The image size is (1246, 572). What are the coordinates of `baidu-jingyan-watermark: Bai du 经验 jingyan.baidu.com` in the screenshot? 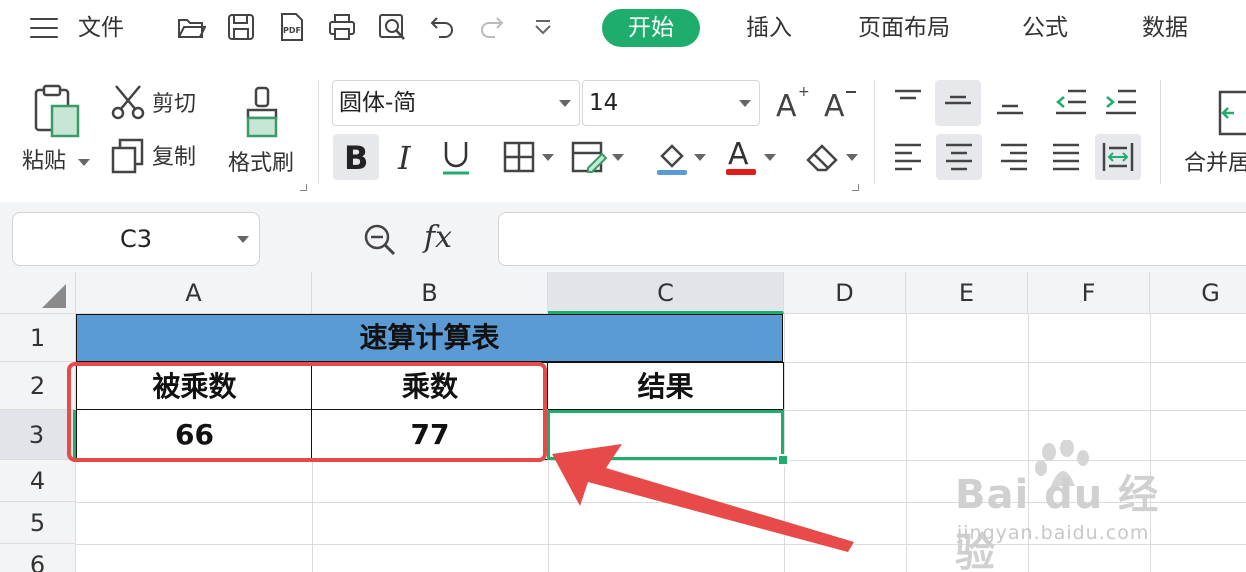 It's located at (1068, 506).